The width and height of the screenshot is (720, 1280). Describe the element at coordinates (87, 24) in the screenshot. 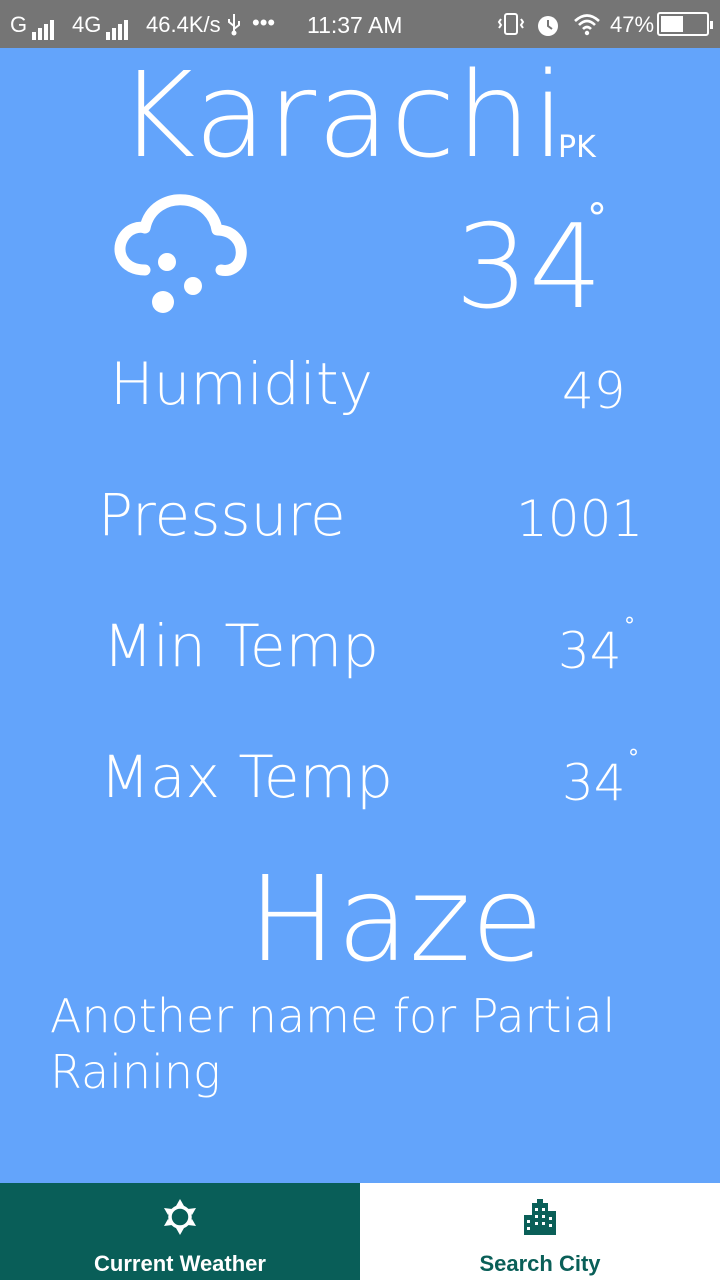

I see `network-type-label: 4G` at that location.